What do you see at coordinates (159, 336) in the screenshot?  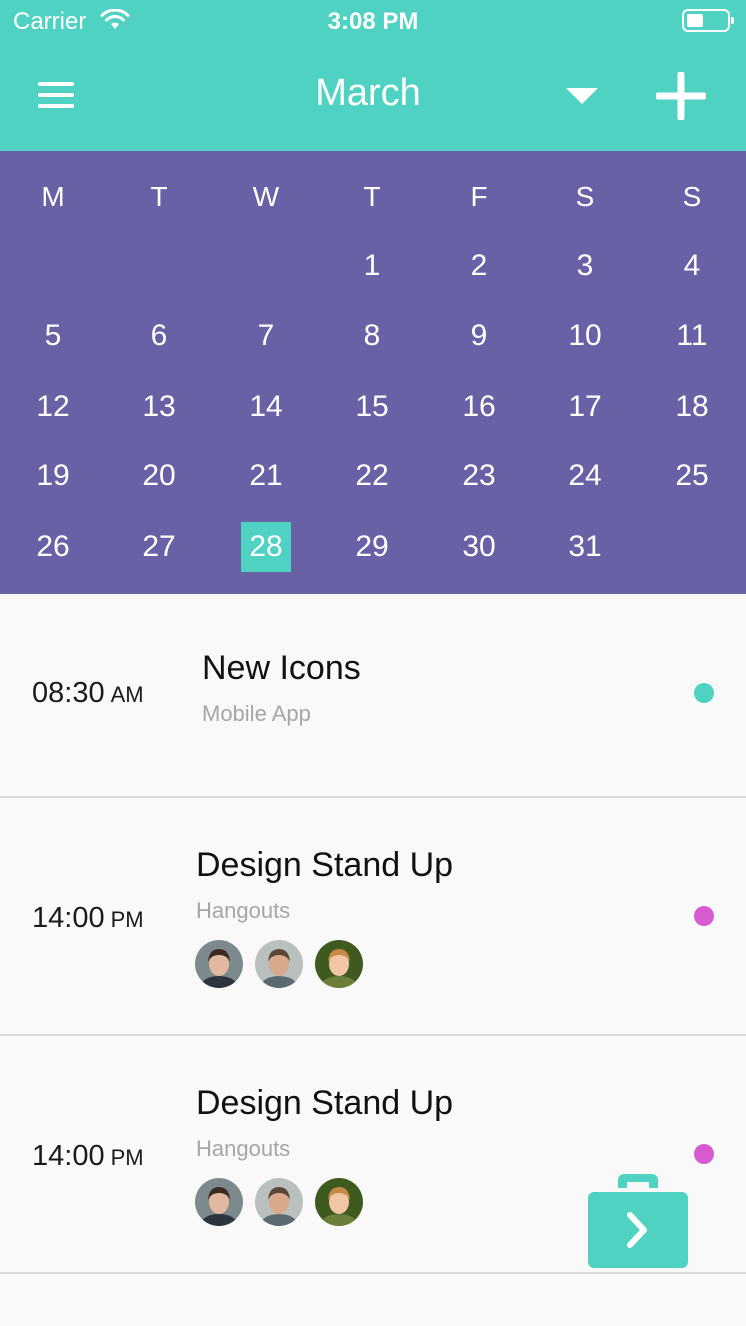 I see `calendar-day: 6` at bounding box center [159, 336].